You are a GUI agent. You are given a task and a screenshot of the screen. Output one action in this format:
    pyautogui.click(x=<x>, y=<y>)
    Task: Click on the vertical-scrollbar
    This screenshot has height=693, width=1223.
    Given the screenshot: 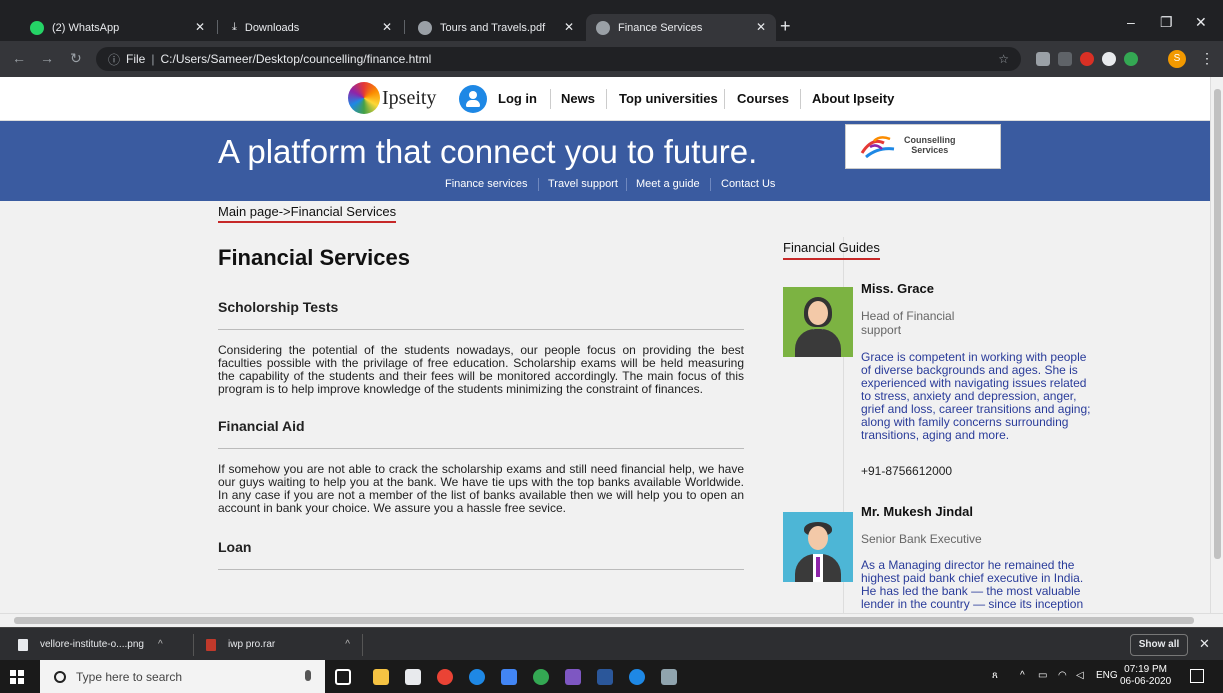 What is the action you would take?
    pyautogui.click(x=1216, y=345)
    